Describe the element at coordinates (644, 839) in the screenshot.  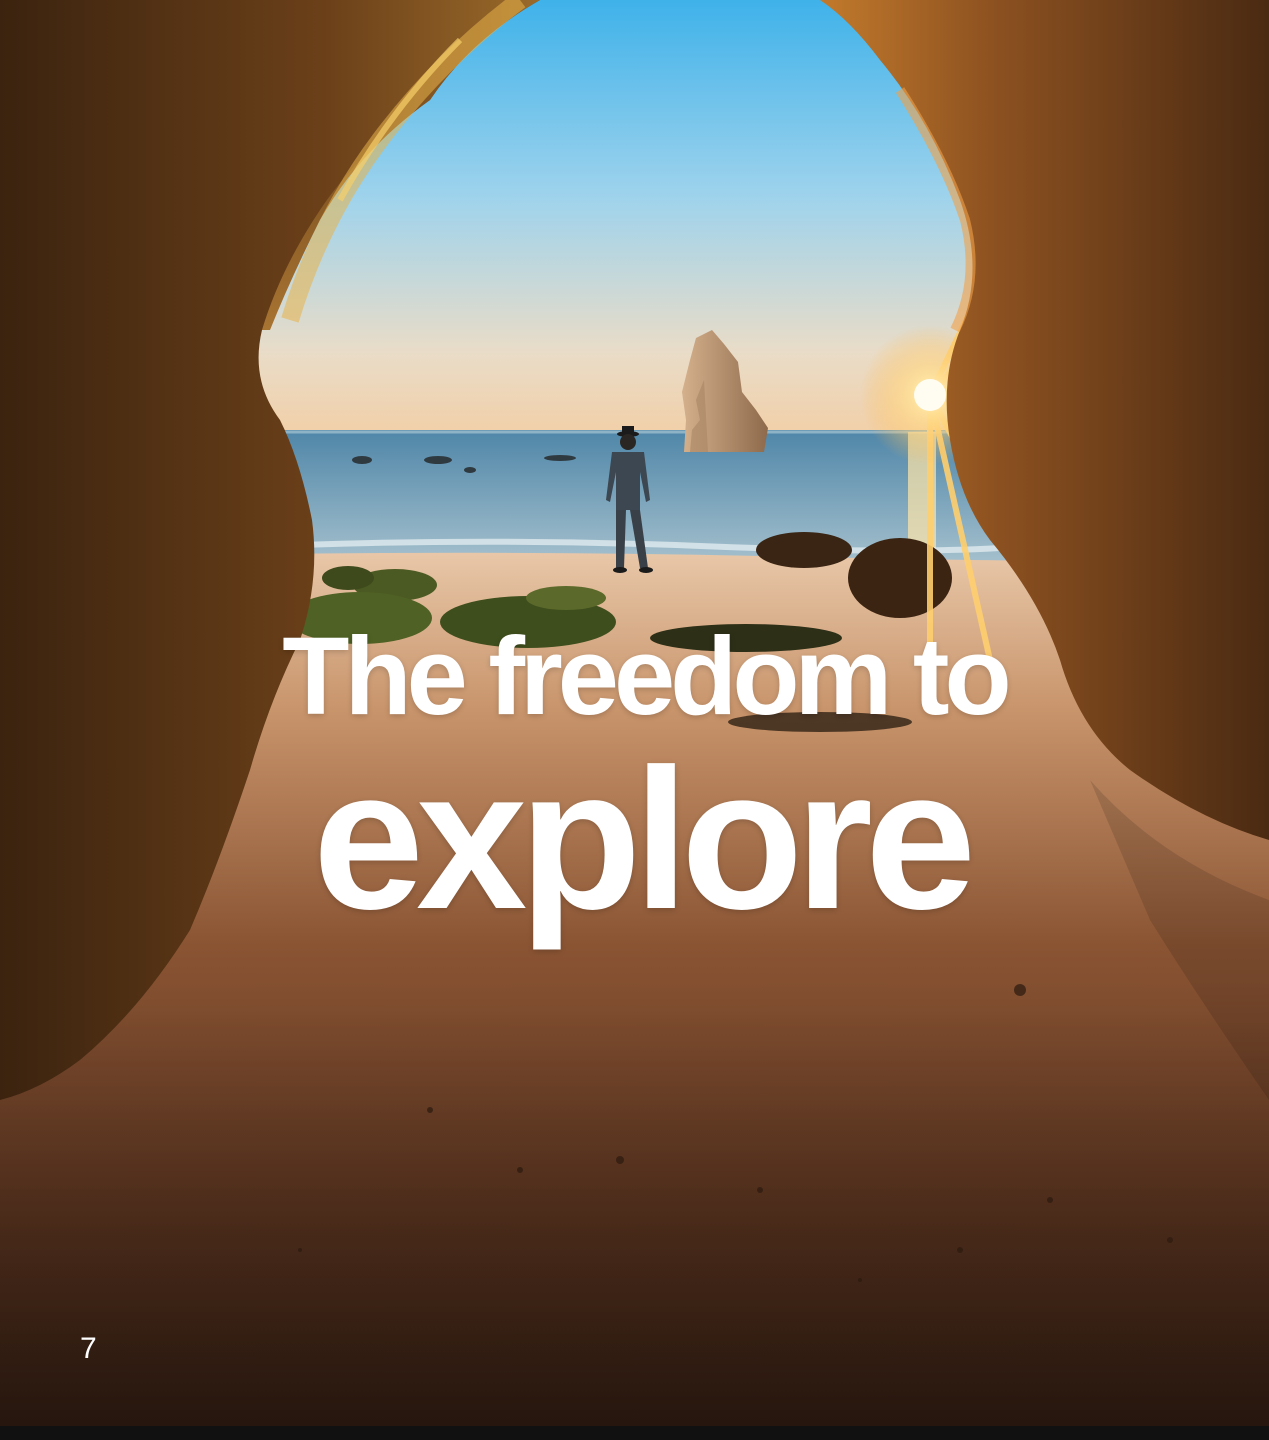
I see `headline-line-2: explore` at that location.